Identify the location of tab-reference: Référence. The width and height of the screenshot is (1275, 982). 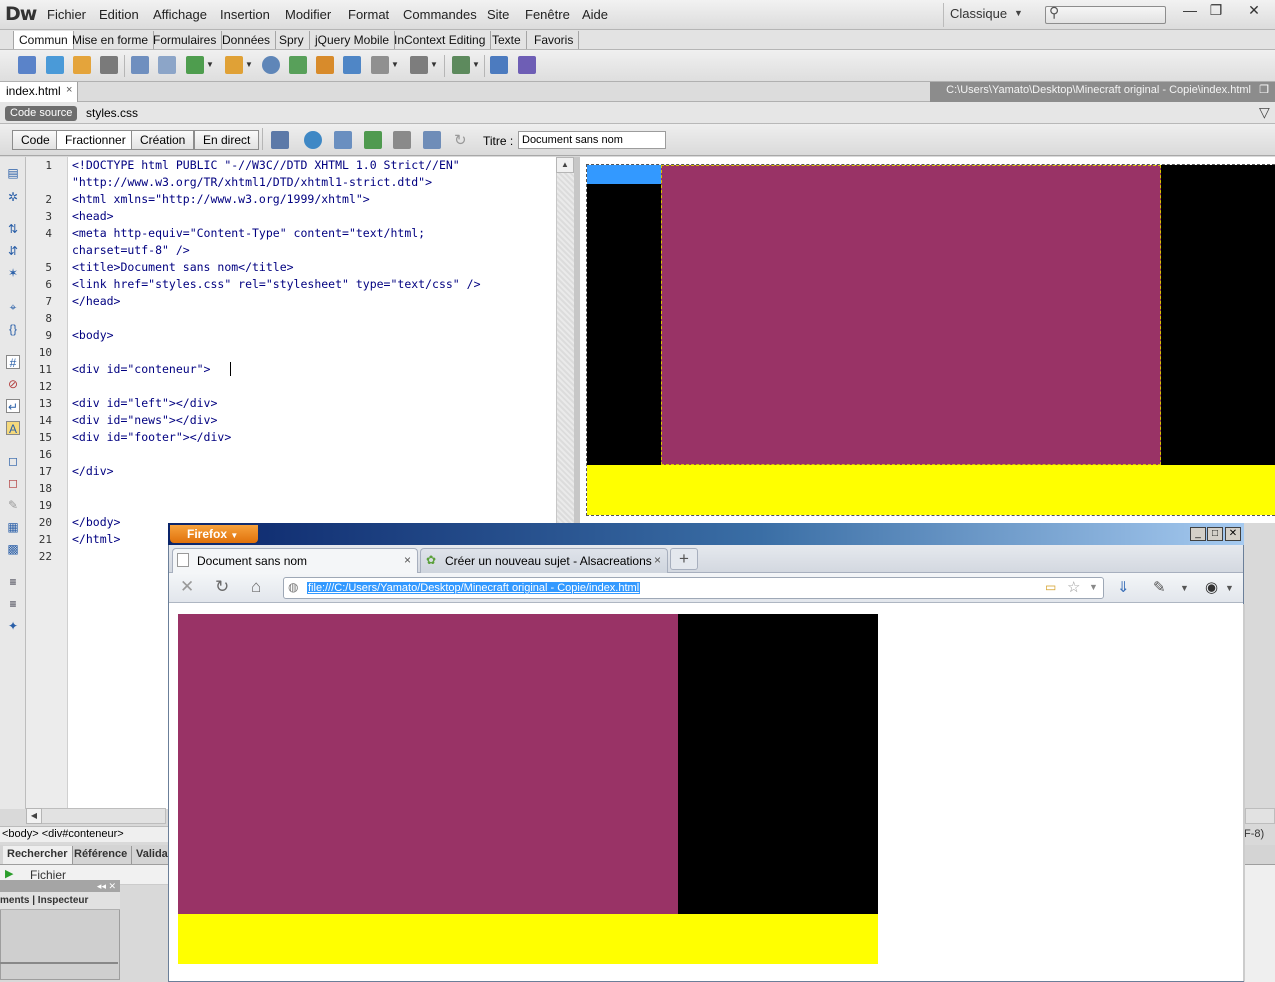
(101, 855).